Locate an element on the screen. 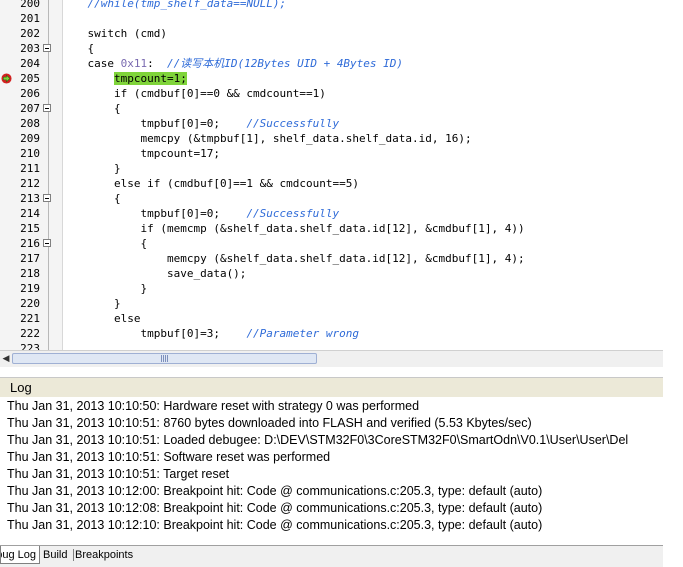 The width and height of the screenshot is (683, 567). tab-breakpoints: Breakpoints is located at coordinates (104, 555).